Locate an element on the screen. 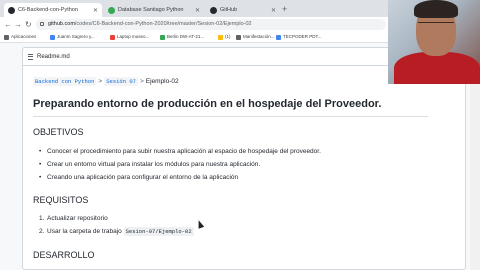 This screenshot has width=480, height=270. breadcrumb-current: Ejemplo-02 is located at coordinates (162, 81).